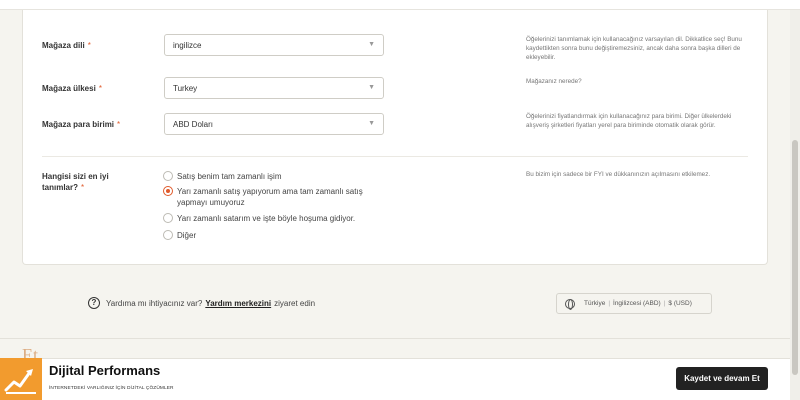 The image size is (800, 400). What do you see at coordinates (168, 191) in the screenshot?
I see `radio-button-checked` at bounding box center [168, 191].